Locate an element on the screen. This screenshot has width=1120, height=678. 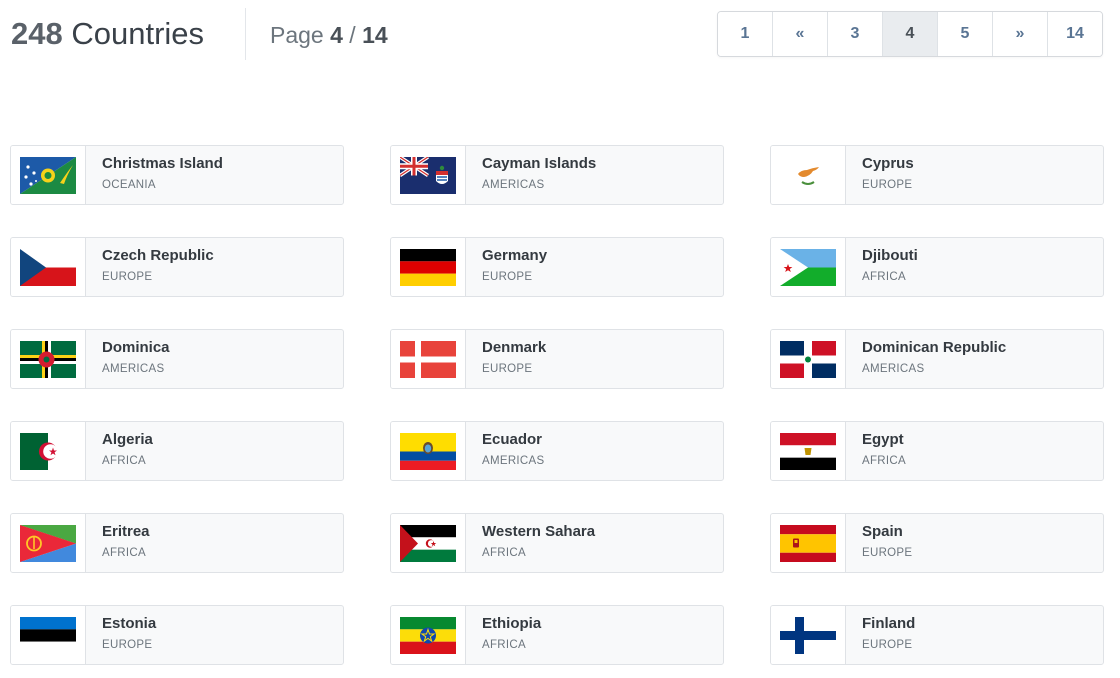
country-info: Djibouti AFRICA is located at coordinates (882, 267).